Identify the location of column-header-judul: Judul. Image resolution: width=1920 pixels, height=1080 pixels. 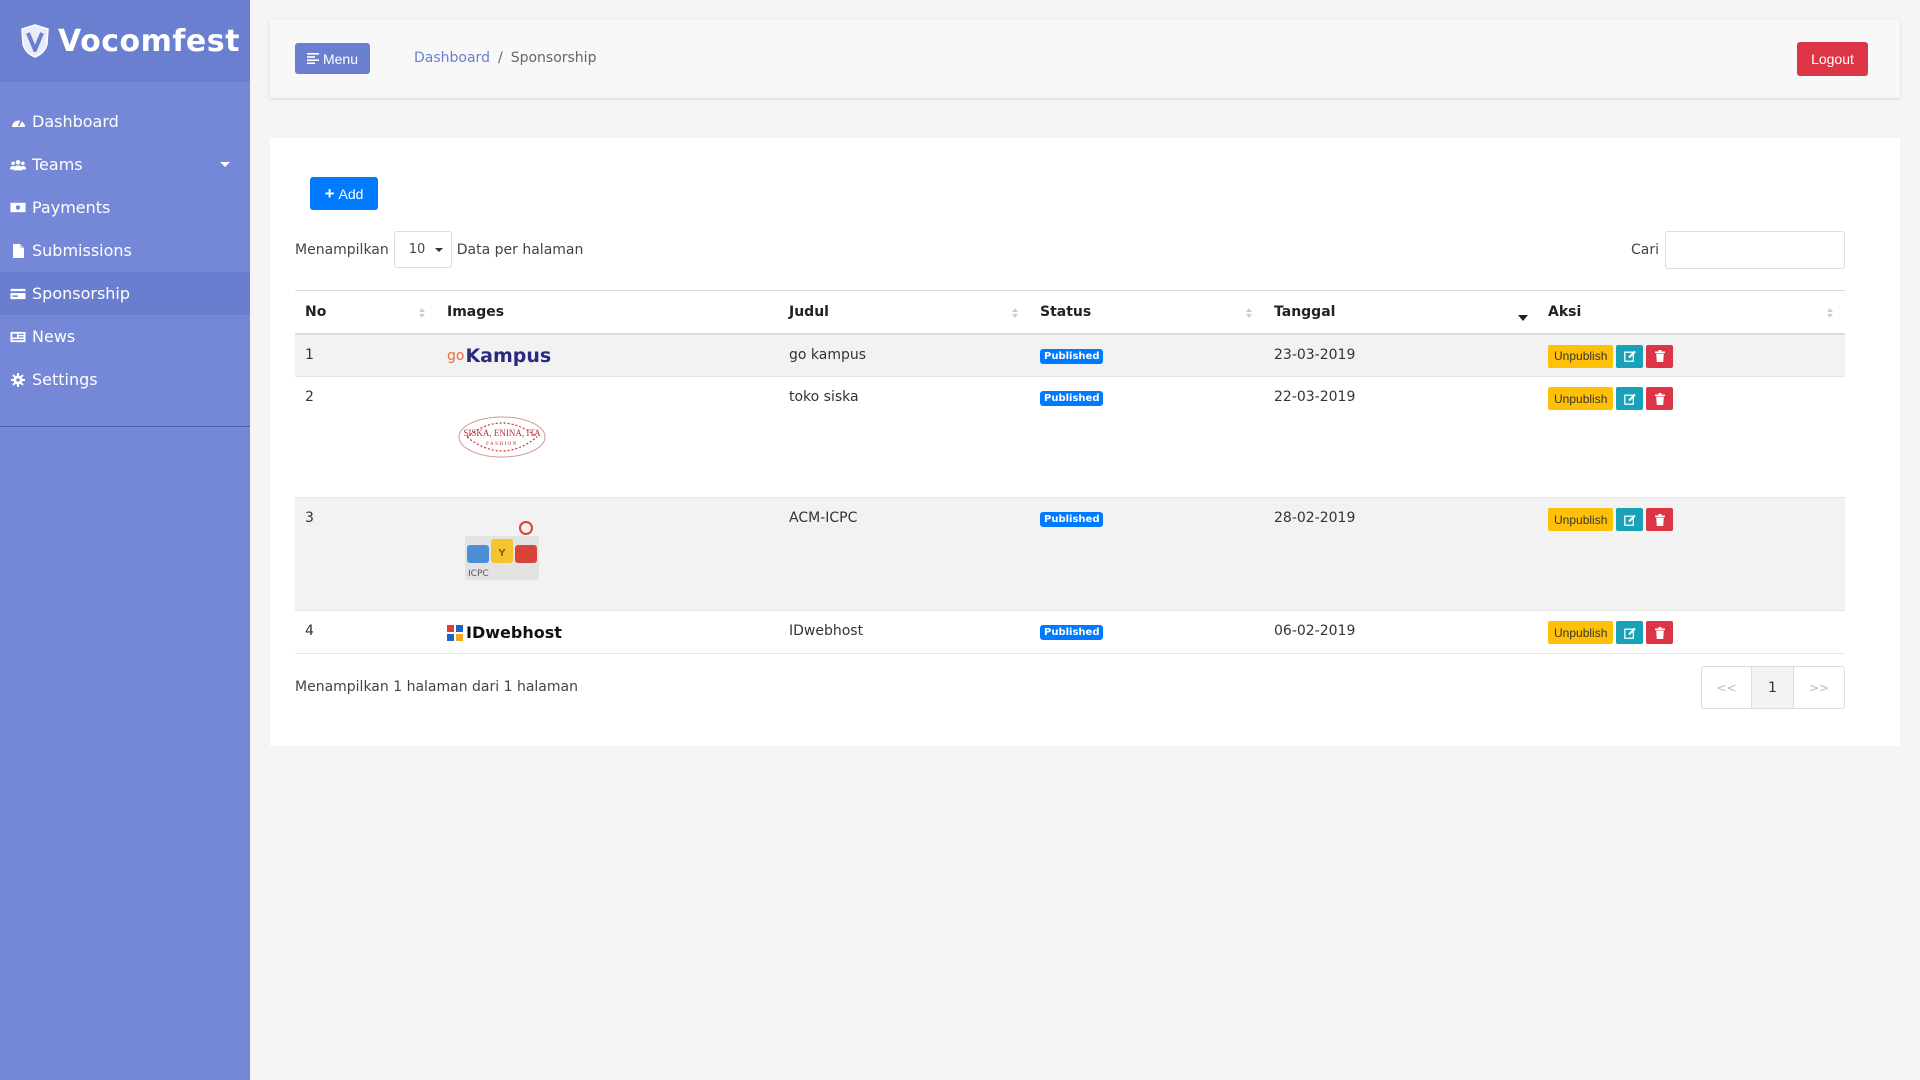
(904, 312).